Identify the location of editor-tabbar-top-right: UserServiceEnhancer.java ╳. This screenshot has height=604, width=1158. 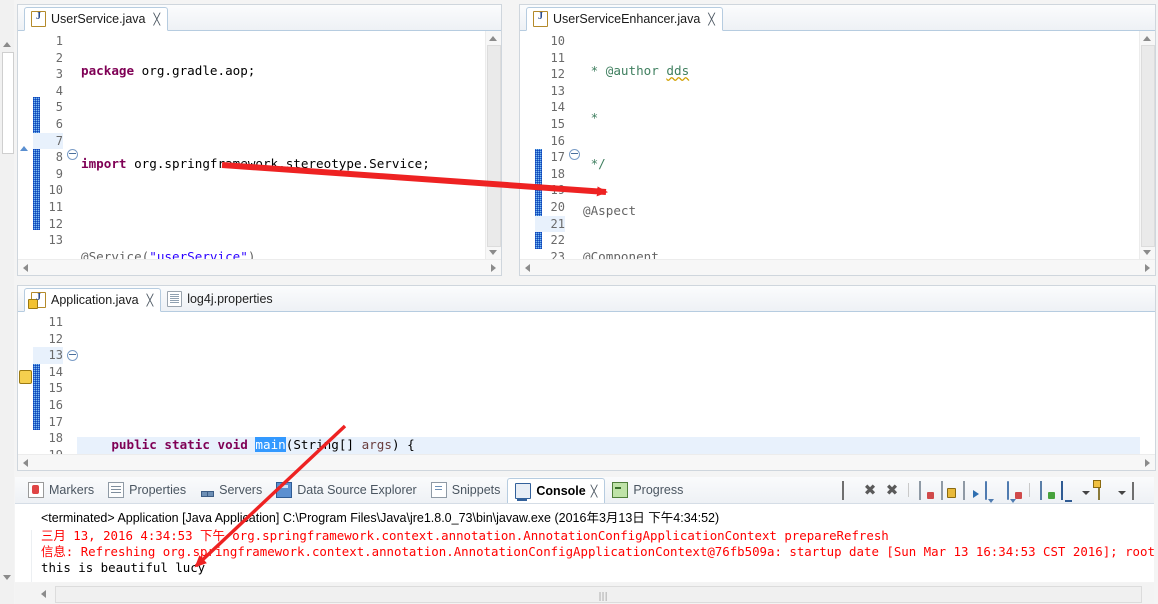
(837, 18).